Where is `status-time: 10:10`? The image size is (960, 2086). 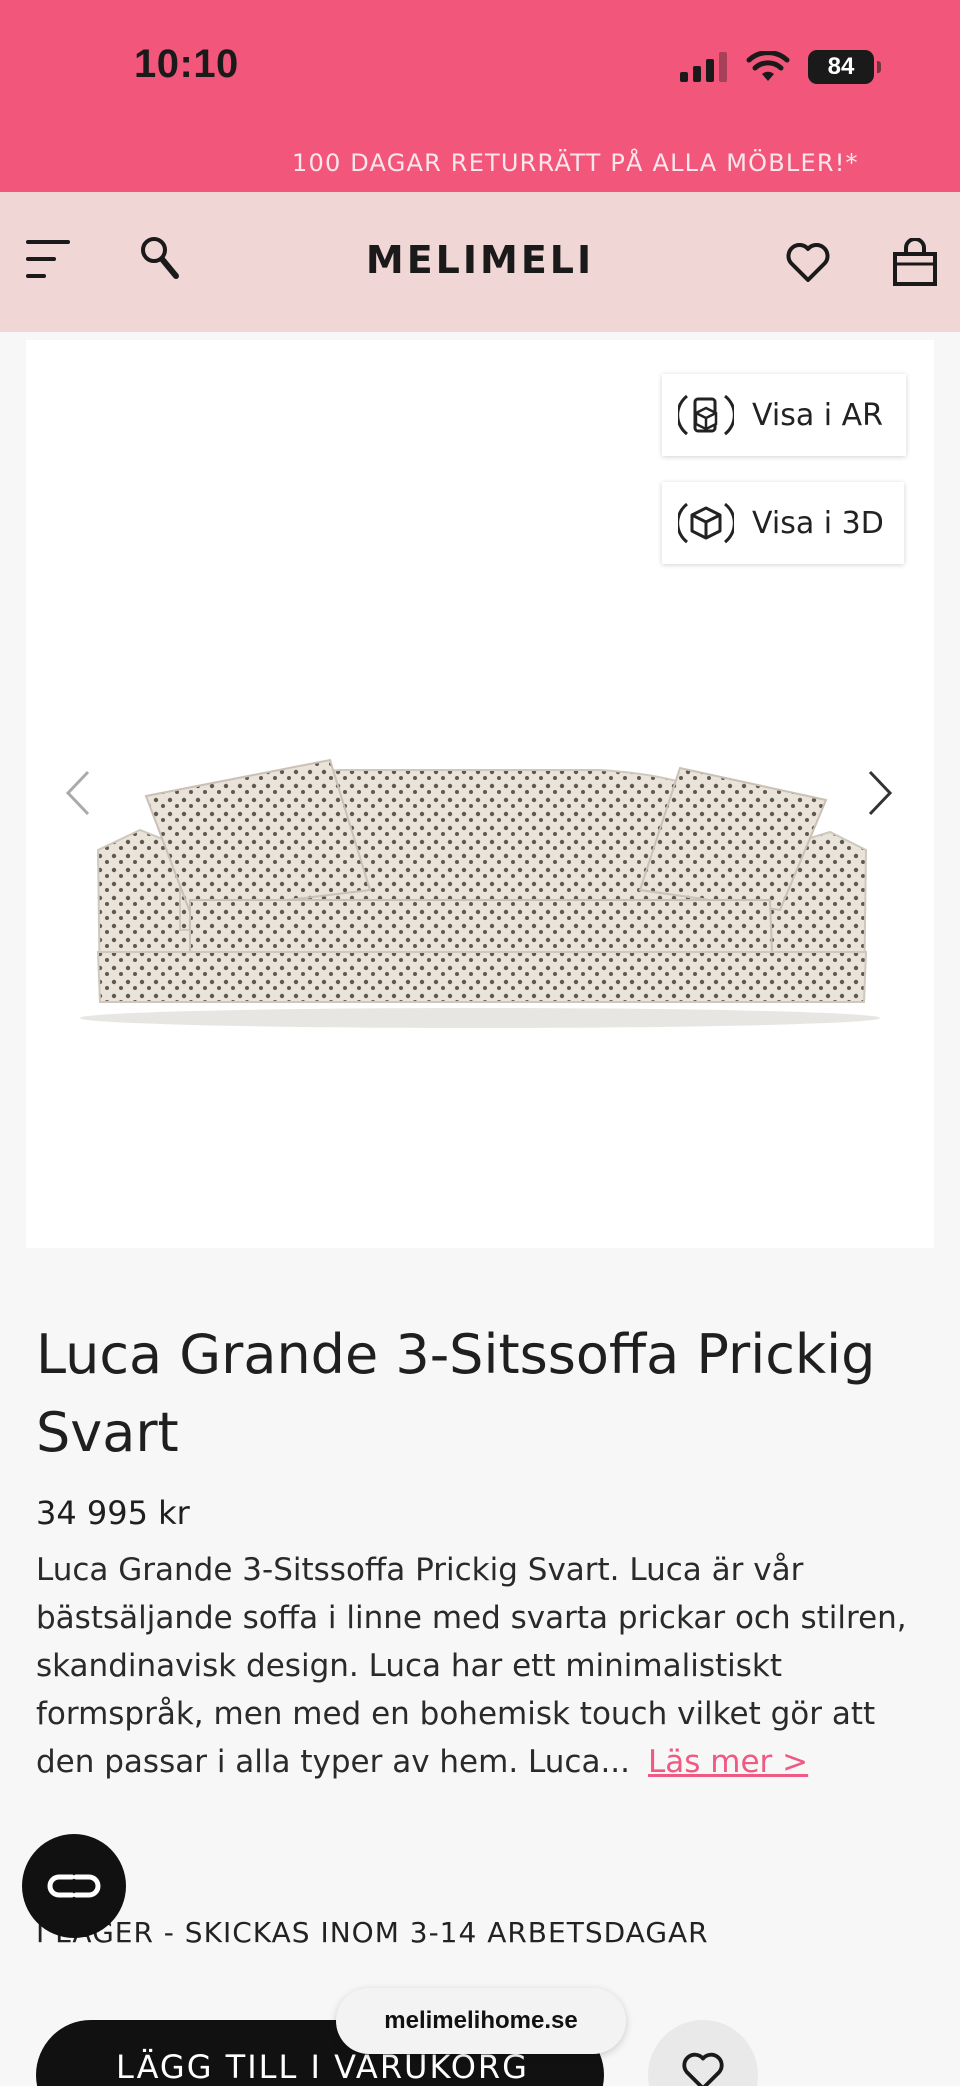
status-time: 10:10 is located at coordinates (186, 64).